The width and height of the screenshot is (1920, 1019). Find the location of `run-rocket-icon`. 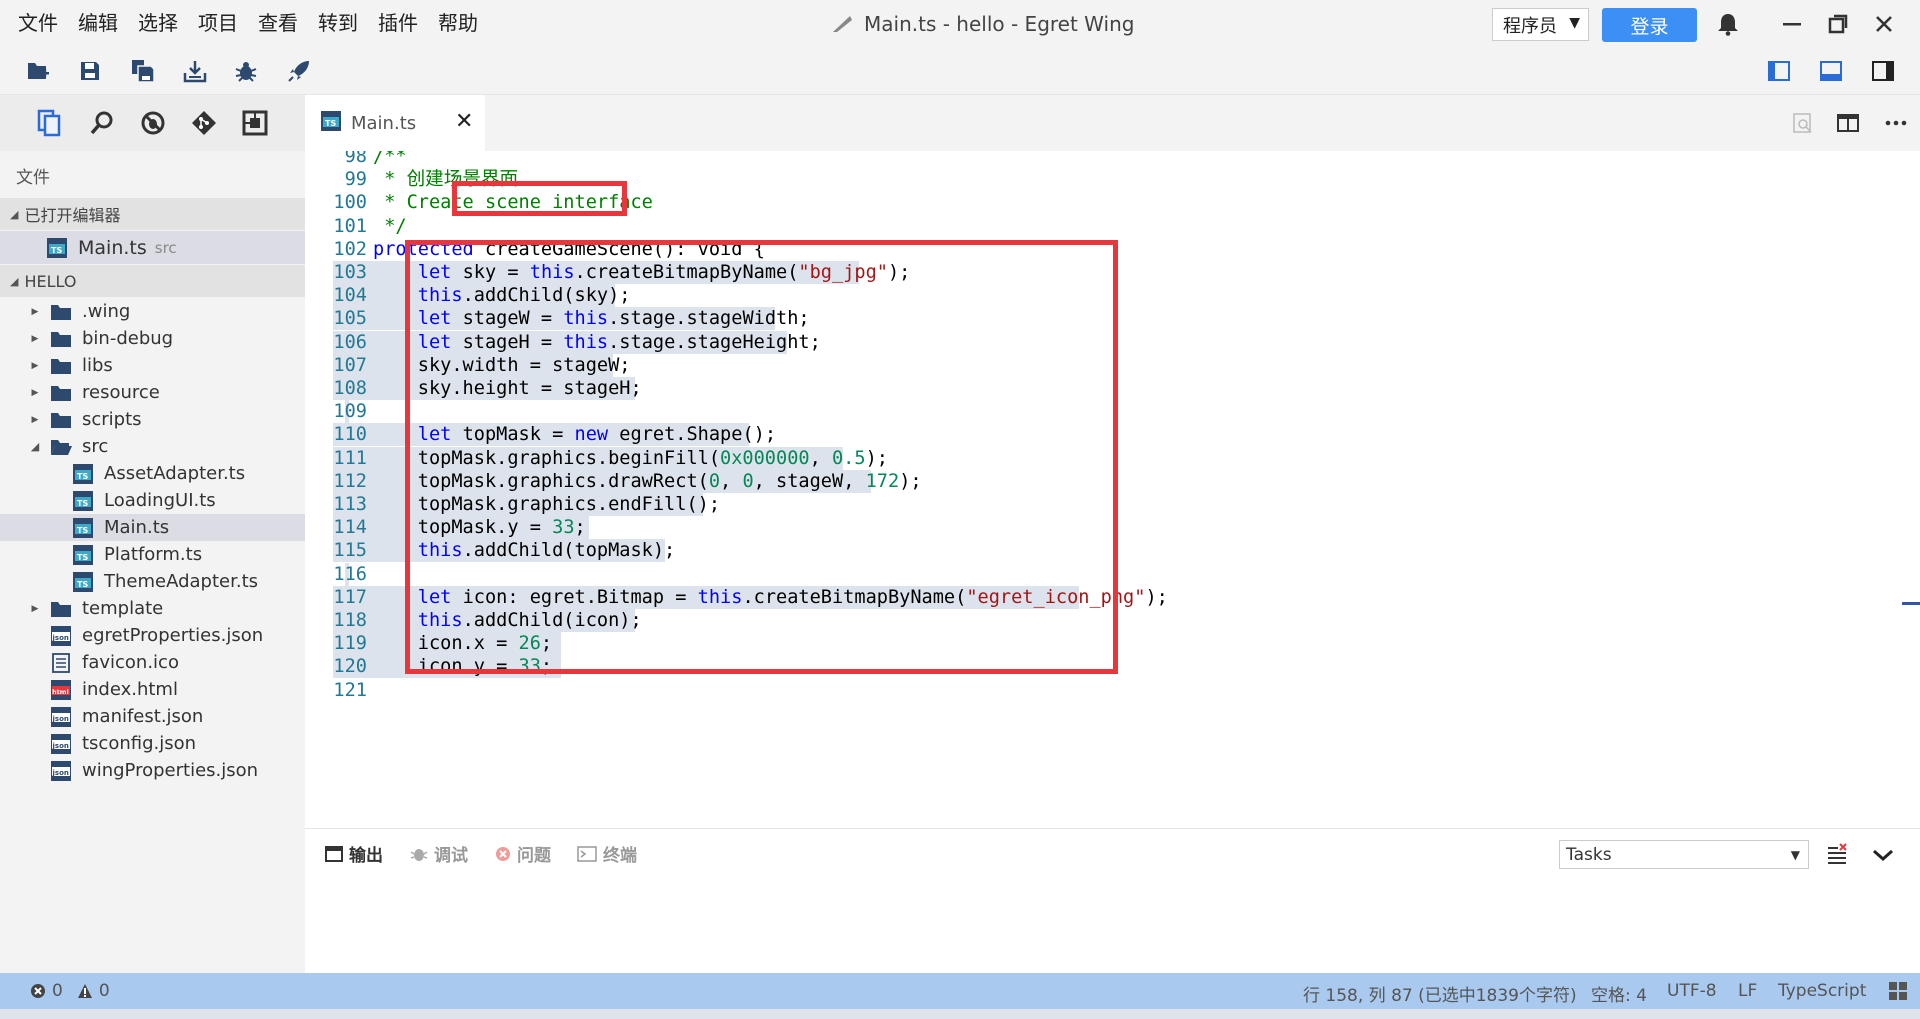

run-rocket-icon is located at coordinates (299, 71).